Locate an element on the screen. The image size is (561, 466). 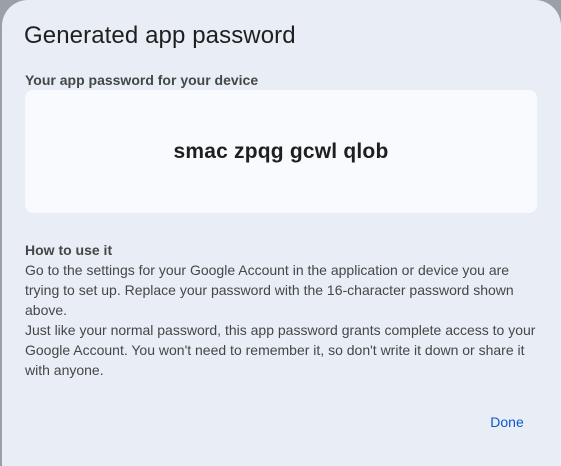
password-label: Your app password for your device is located at coordinates (142, 80).